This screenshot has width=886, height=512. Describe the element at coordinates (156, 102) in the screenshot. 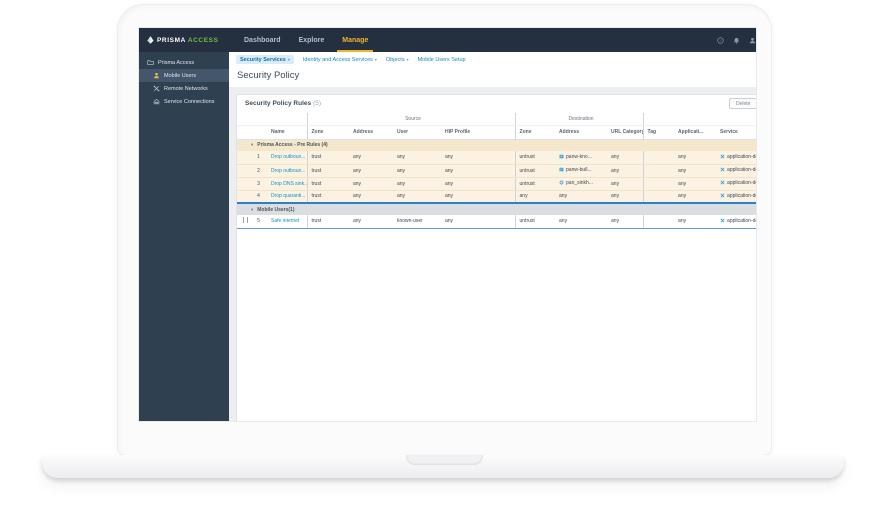

I see `service-connections-icon` at that location.